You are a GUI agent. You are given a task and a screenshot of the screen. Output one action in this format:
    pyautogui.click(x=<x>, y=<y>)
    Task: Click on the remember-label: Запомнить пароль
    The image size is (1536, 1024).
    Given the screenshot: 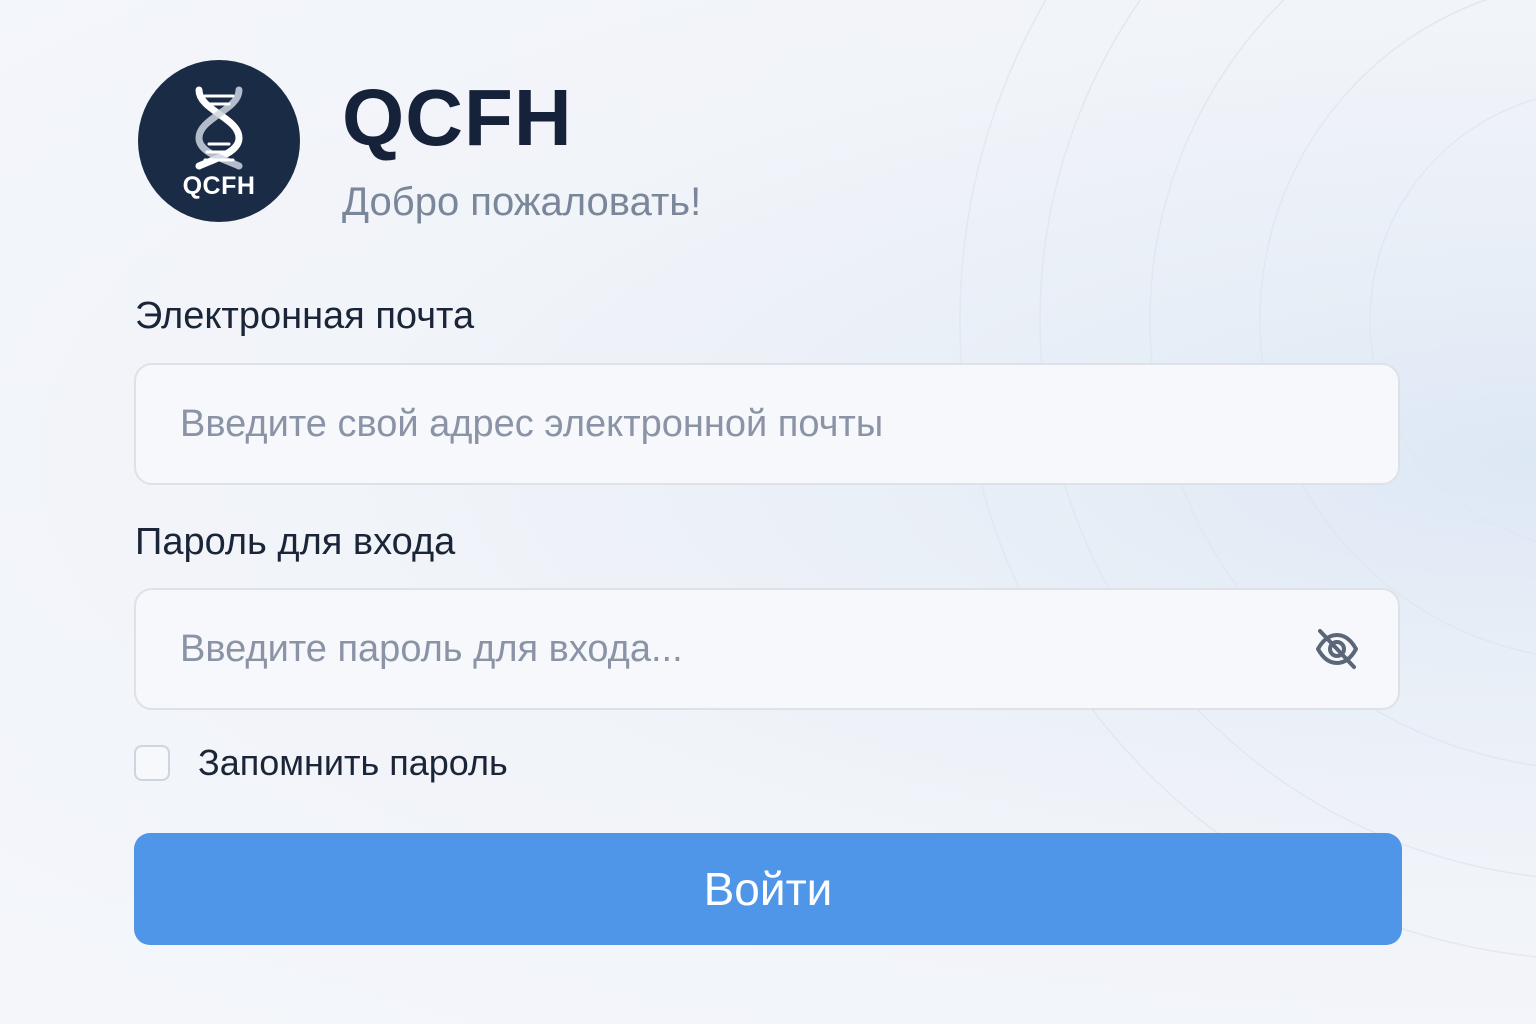 What is the action you would take?
    pyautogui.click(x=353, y=763)
    